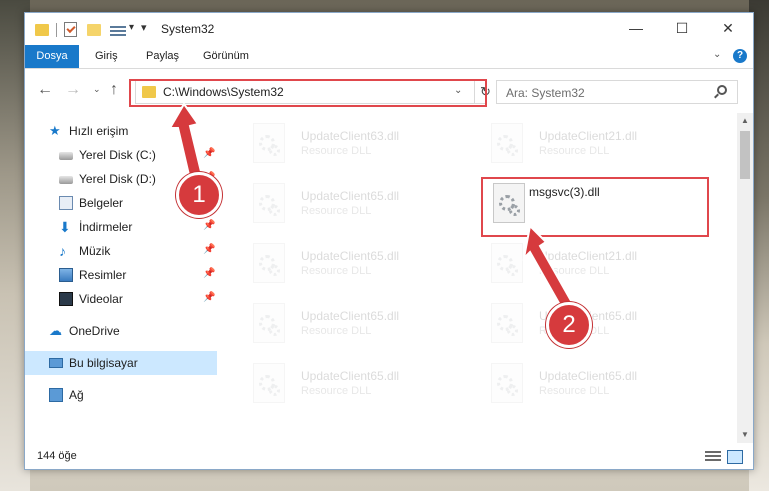  I want to click on step-badge-2: 2, so click(569, 325).